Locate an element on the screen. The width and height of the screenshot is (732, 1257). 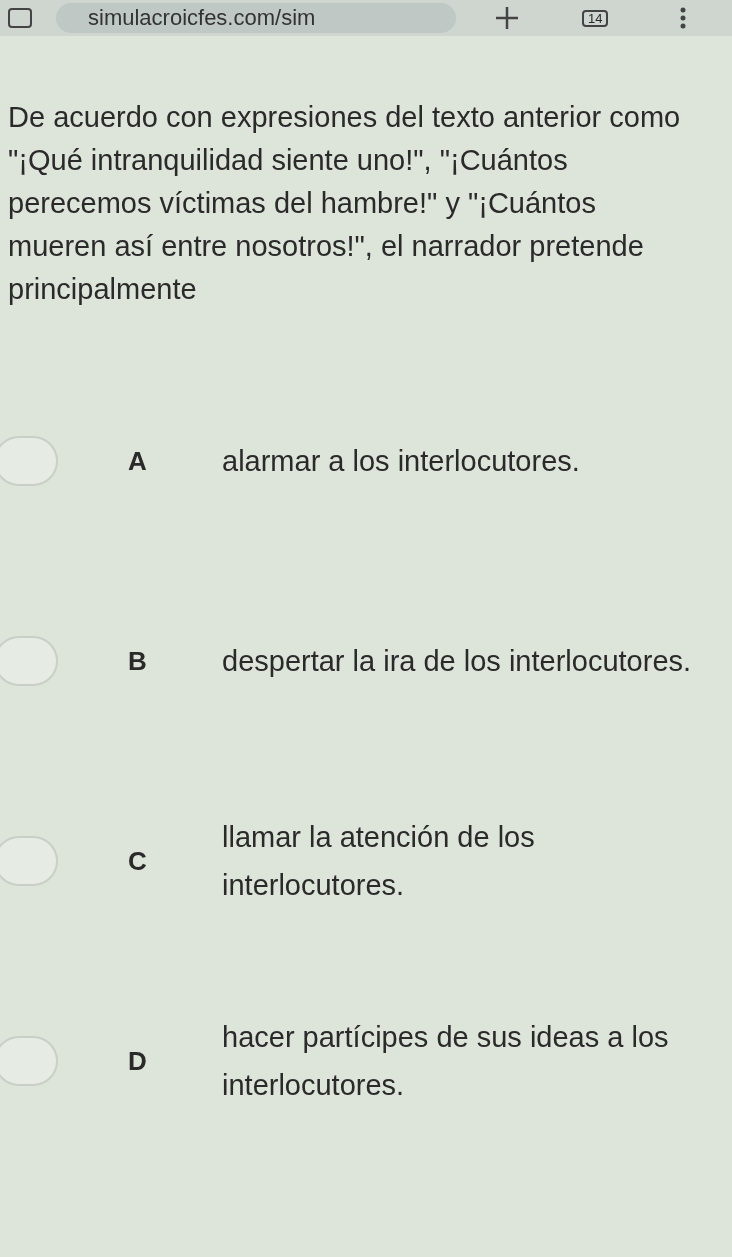
tab-icon is located at coordinates (20, 18).